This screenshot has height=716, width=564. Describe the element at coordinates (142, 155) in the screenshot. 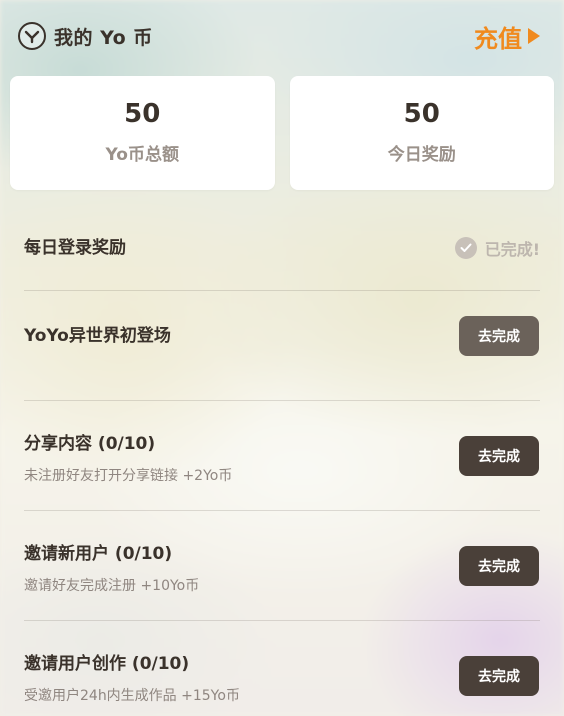

I see `total-coins-label: Yo币总额` at that location.